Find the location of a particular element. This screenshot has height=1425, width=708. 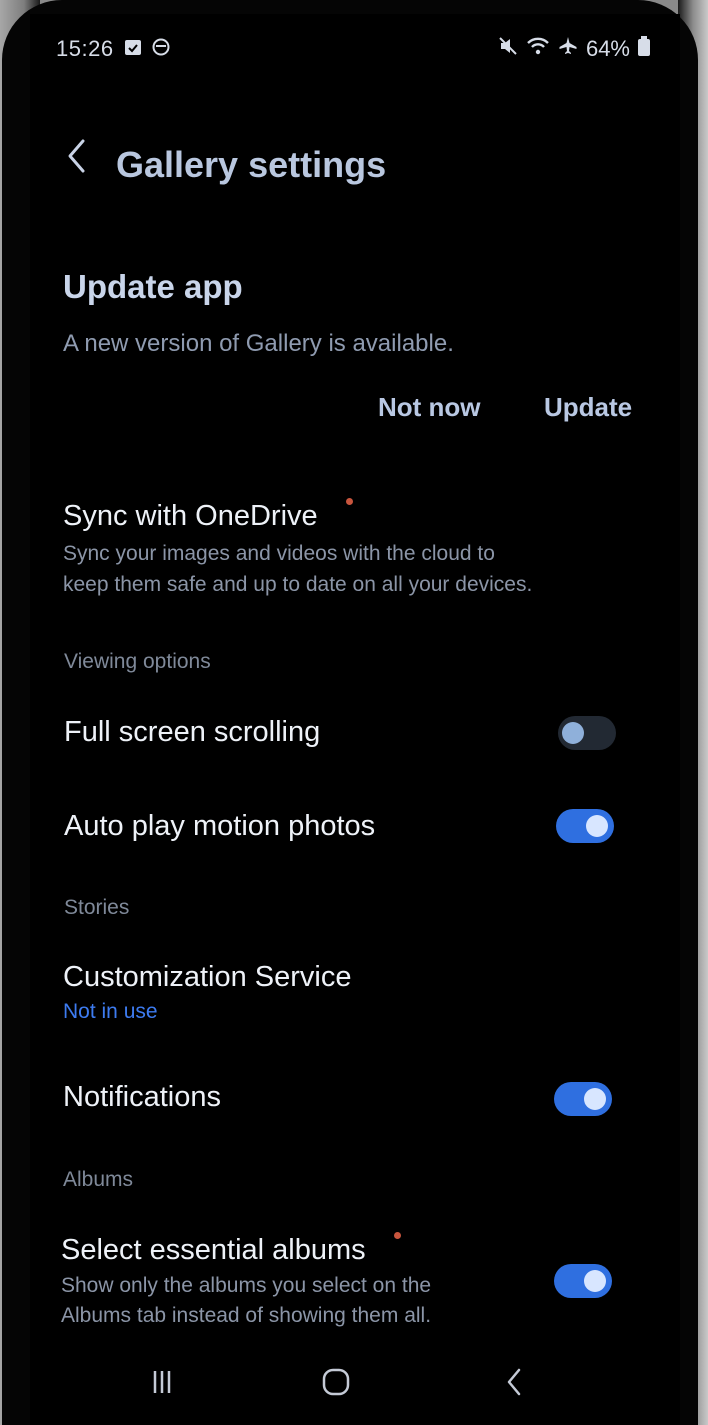

home-button is located at coordinates (336, 1382).